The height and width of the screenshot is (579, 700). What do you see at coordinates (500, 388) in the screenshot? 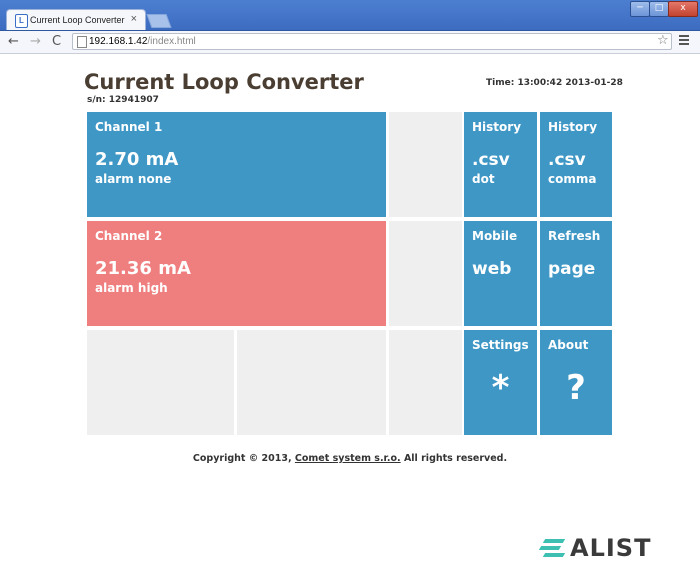
I see `asterisk-icon: *` at bounding box center [500, 388].